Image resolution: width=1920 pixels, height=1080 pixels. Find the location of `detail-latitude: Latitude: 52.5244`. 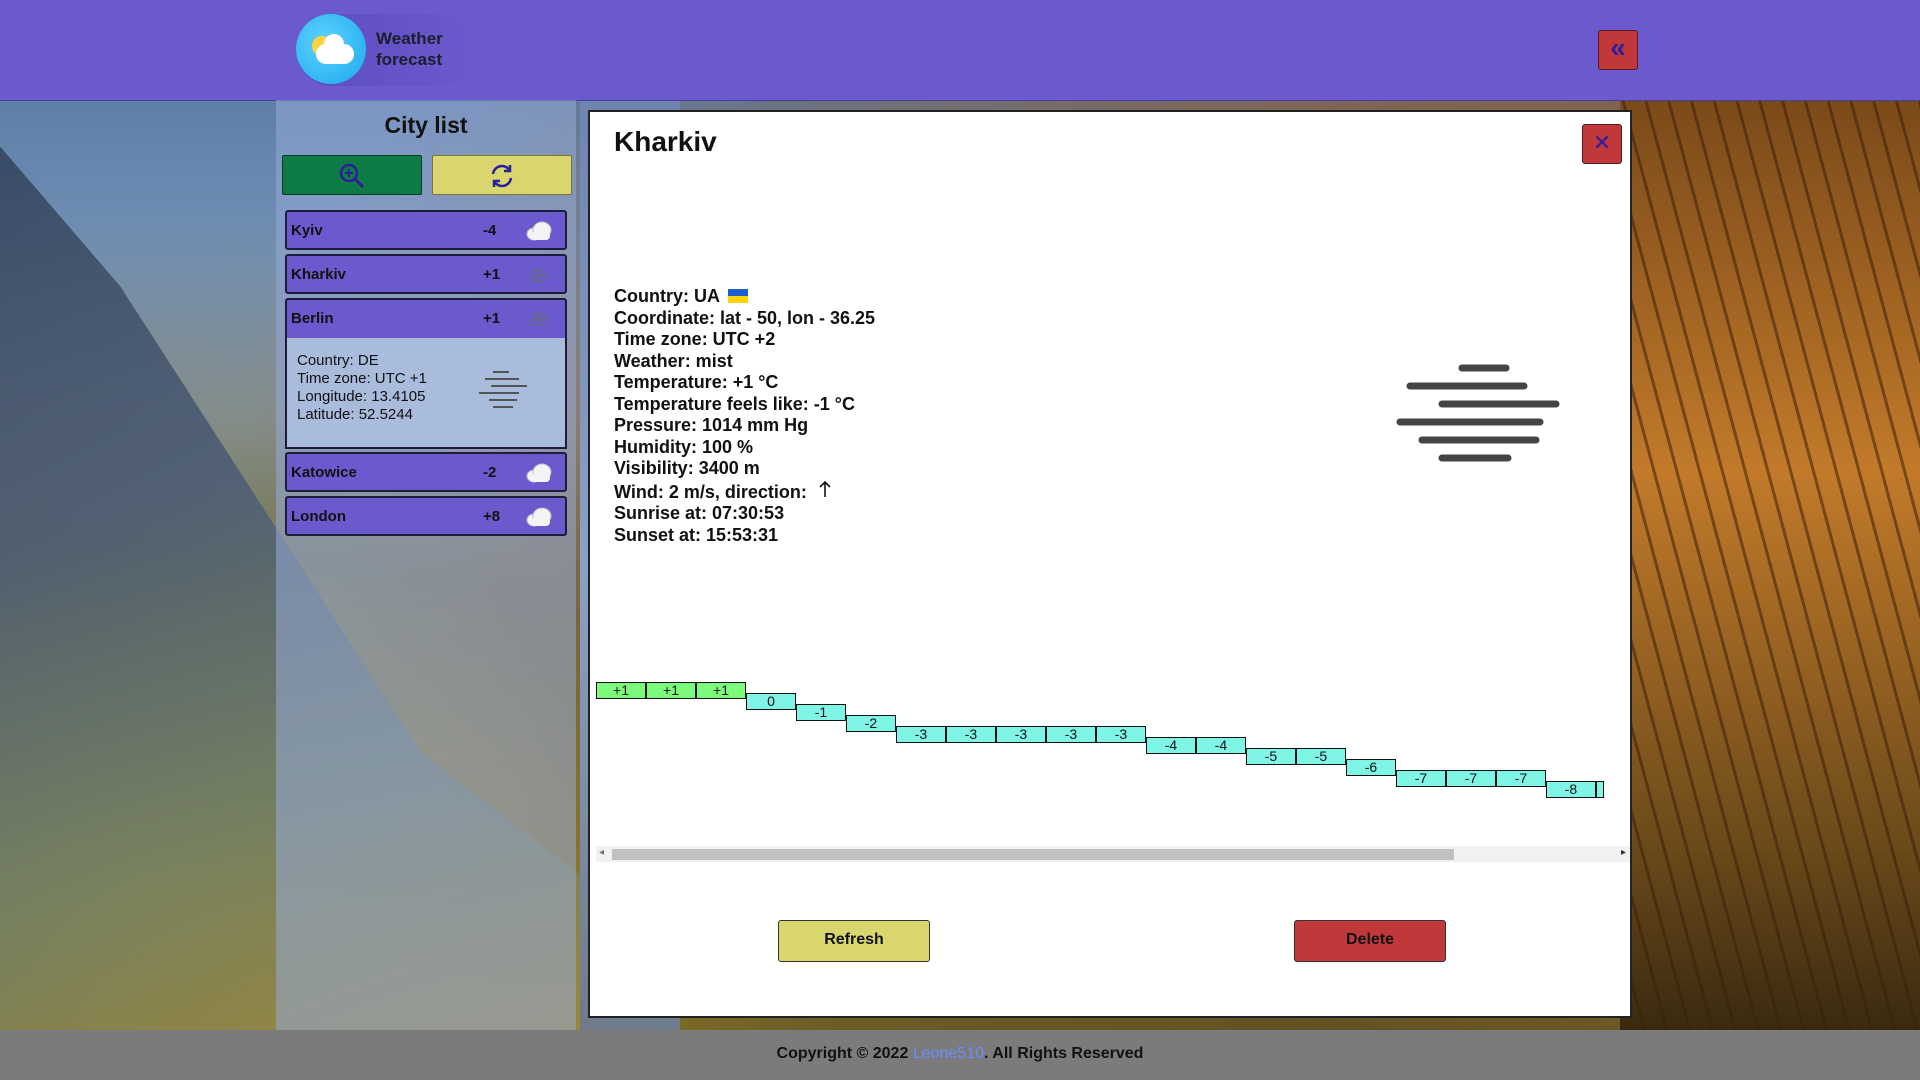

detail-latitude: Latitude: 52.5244 is located at coordinates (355, 414).